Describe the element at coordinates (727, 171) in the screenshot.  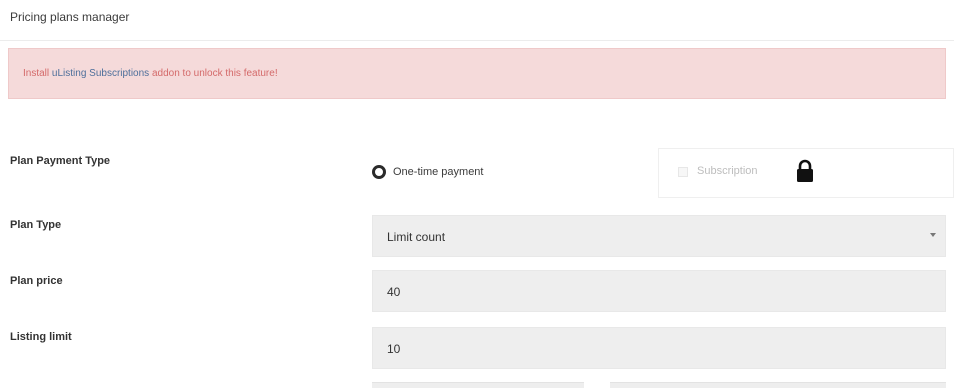
I see `subscription-label: Subscription` at that location.